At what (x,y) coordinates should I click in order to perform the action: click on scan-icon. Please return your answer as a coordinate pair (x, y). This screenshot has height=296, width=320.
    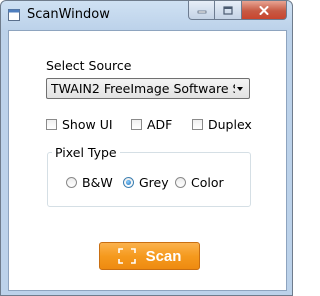
    Looking at the image, I should click on (126, 256).